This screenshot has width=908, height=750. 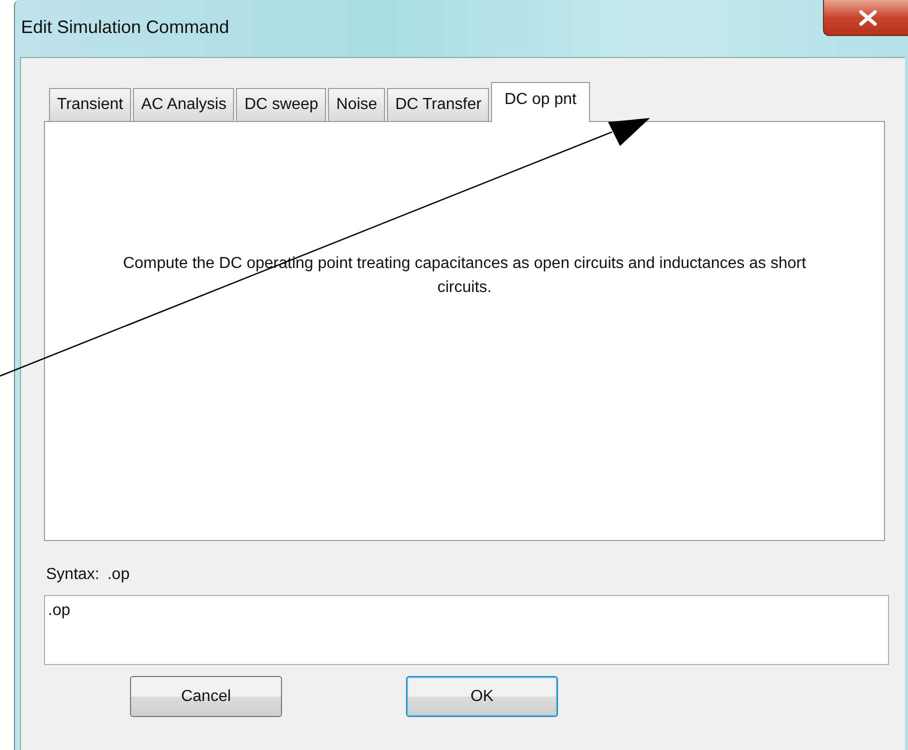 I want to click on close-button, so click(x=865, y=18).